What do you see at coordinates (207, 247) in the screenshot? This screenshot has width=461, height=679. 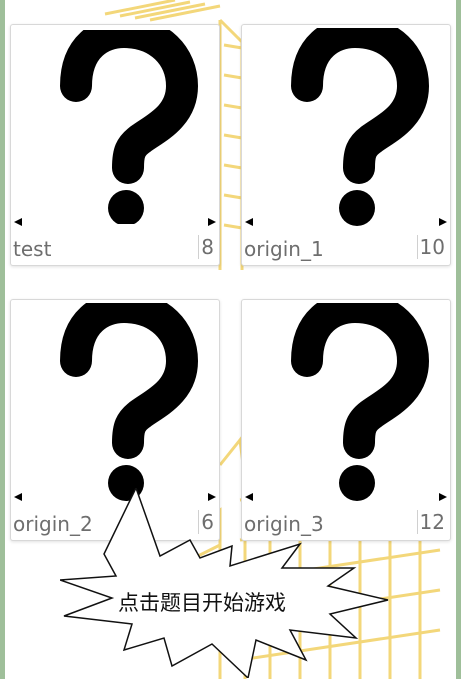 I see `puzzle-count: 8` at bounding box center [207, 247].